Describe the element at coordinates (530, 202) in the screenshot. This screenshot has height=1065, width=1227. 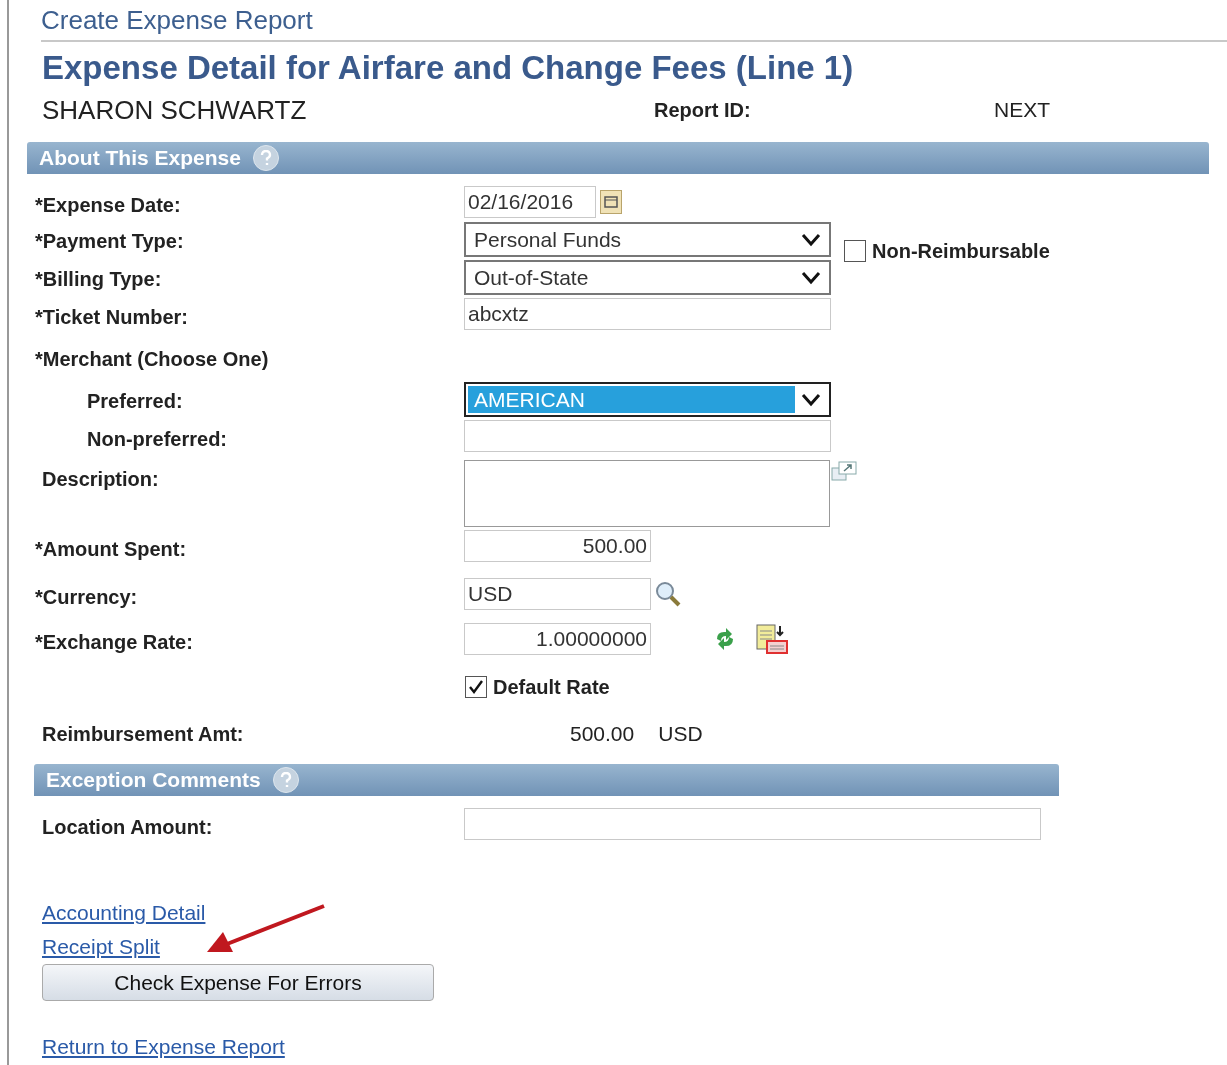
I see `date-field: 02/16/2016` at that location.